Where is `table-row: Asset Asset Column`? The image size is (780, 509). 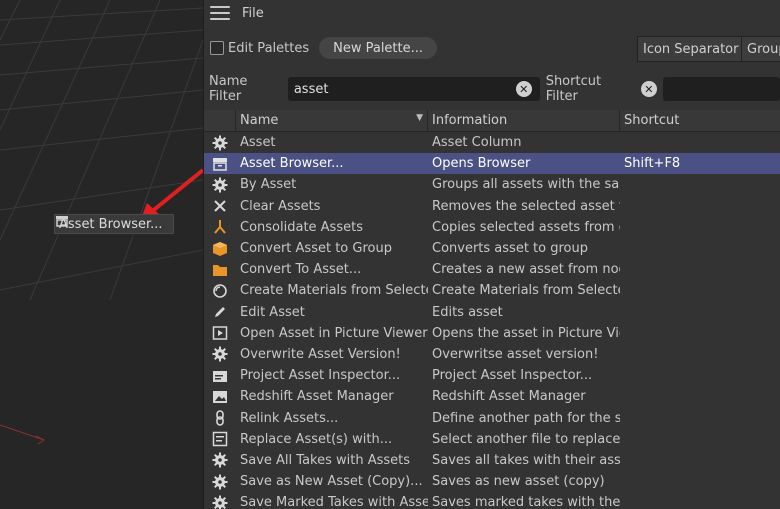 table-row: Asset Asset Column is located at coordinates (492, 142).